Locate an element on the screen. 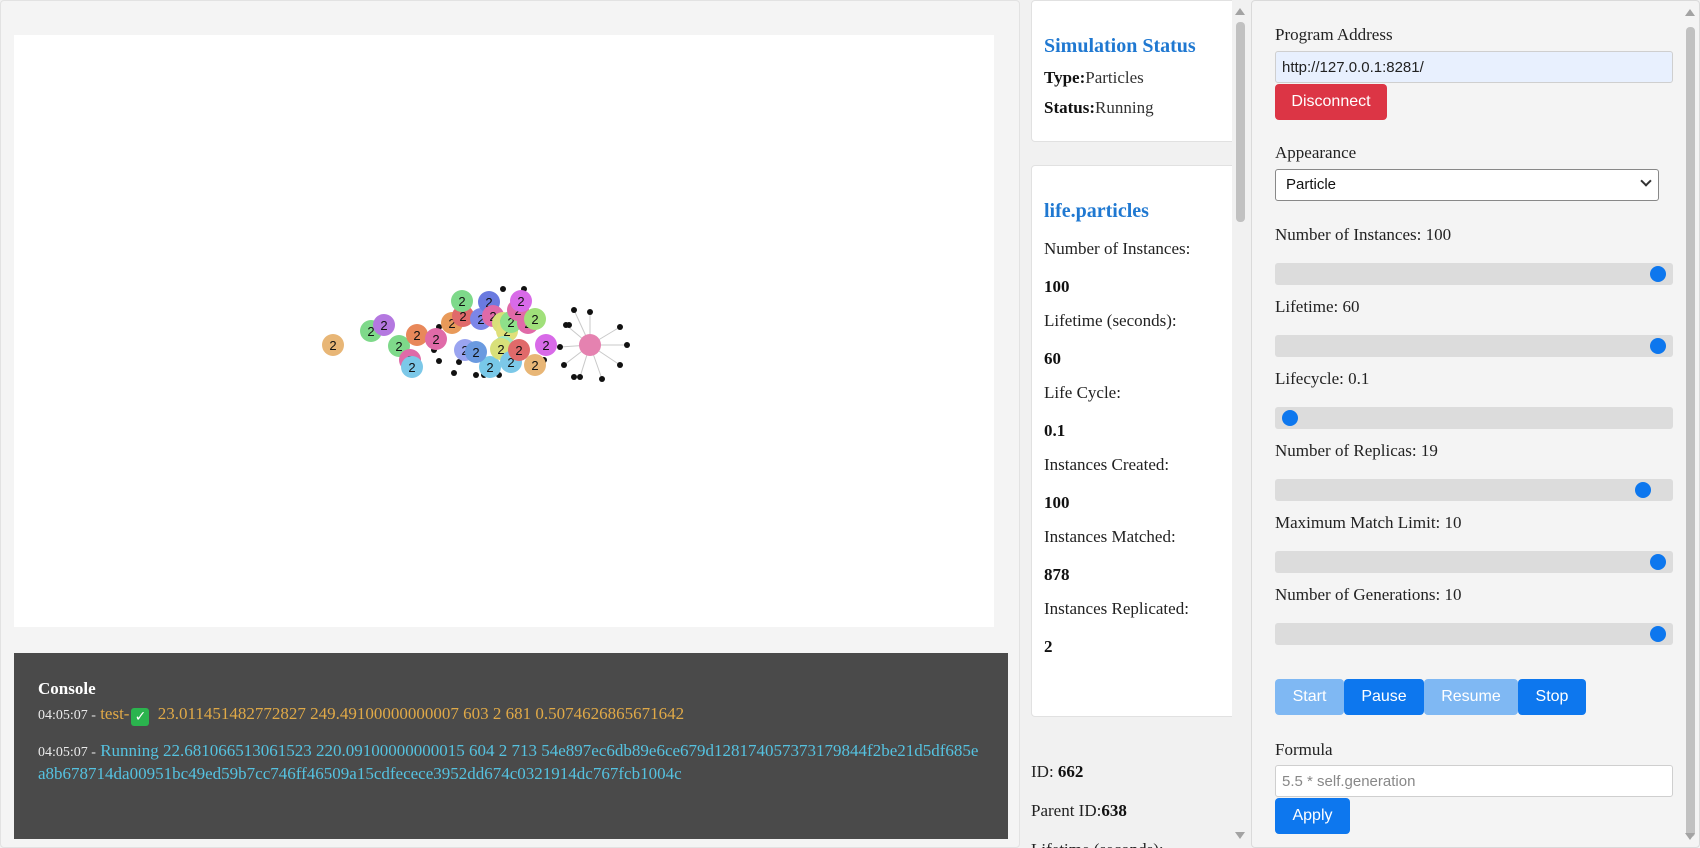 This screenshot has height=848, width=1700. log-prefix: test- is located at coordinates (115, 713).